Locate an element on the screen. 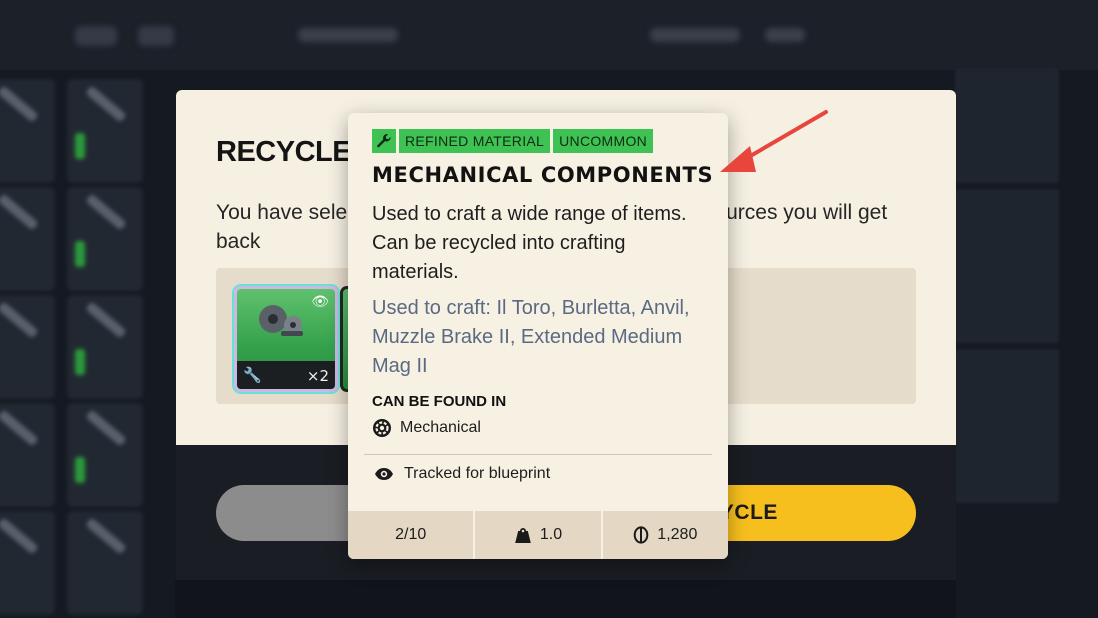 This screenshot has width=1098, height=618. item-quantity: ×2 is located at coordinates (317, 376).